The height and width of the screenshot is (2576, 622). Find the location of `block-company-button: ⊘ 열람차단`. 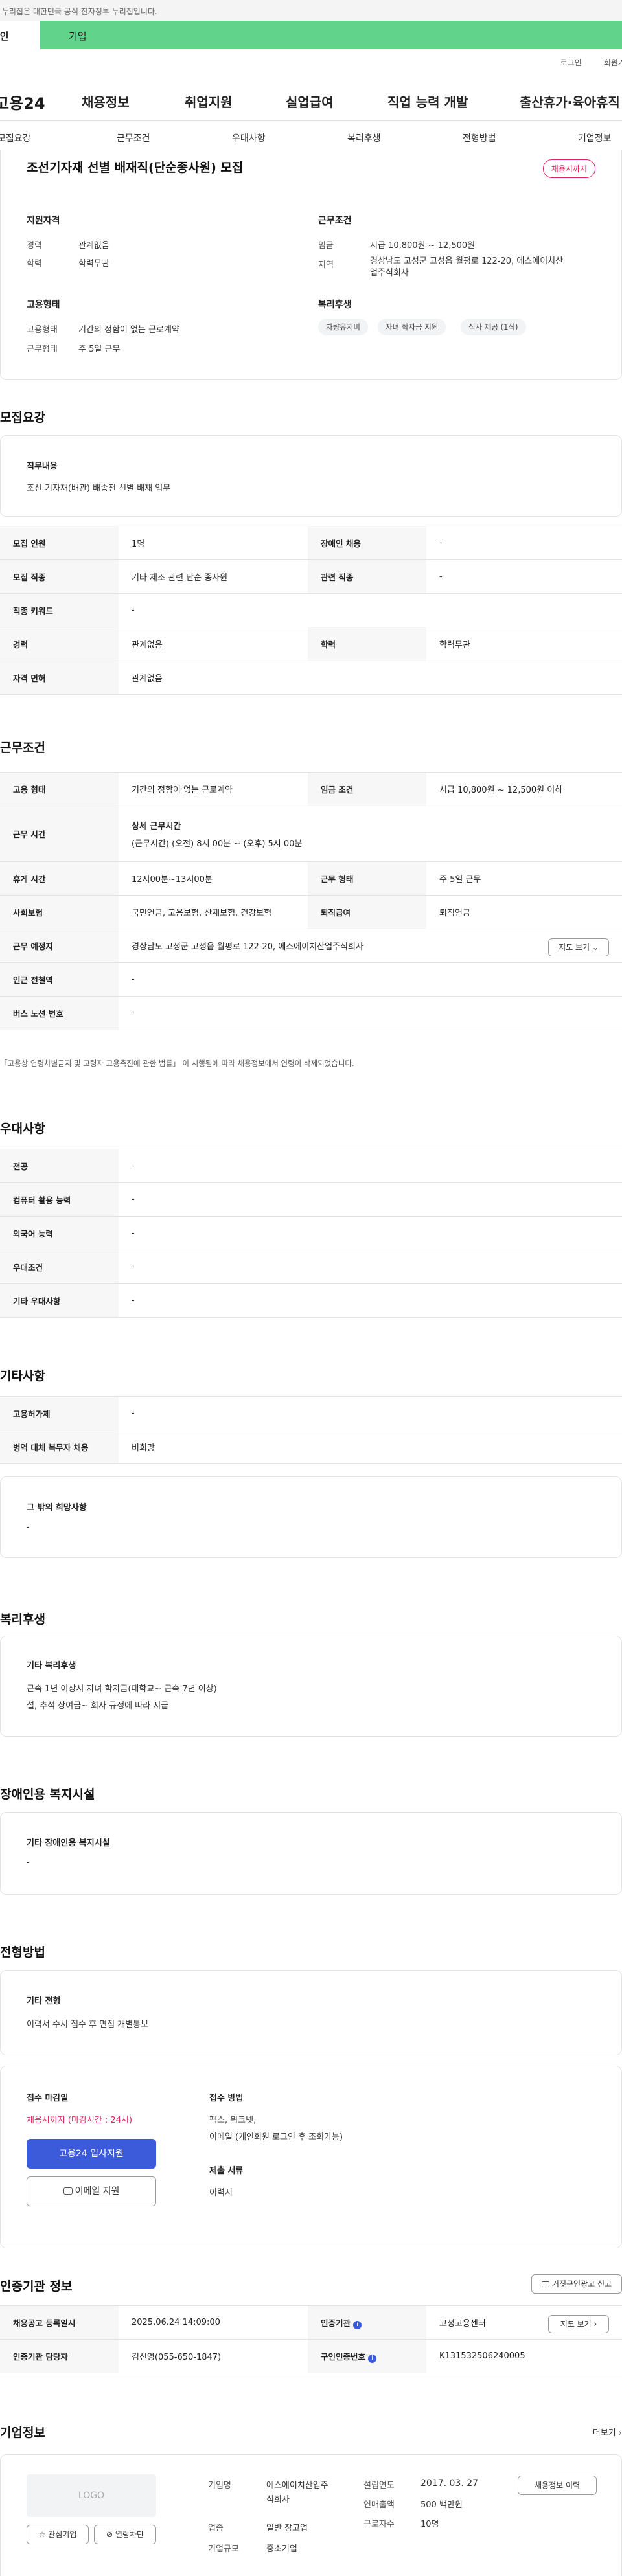

block-company-button: ⊘ 열람차단 is located at coordinates (125, 2534).